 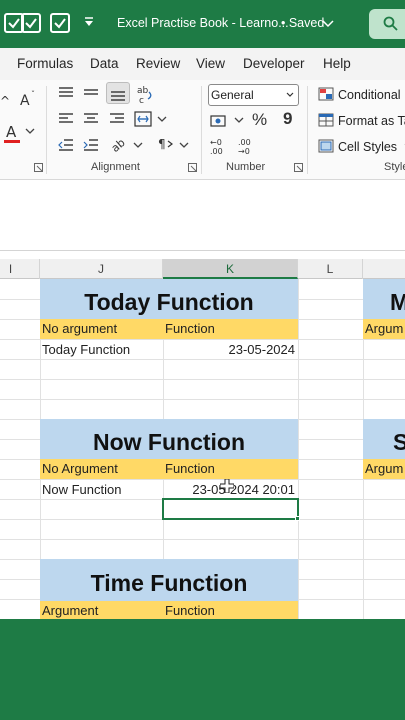 I want to click on column-i-label: I, so click(x=10, y=269).